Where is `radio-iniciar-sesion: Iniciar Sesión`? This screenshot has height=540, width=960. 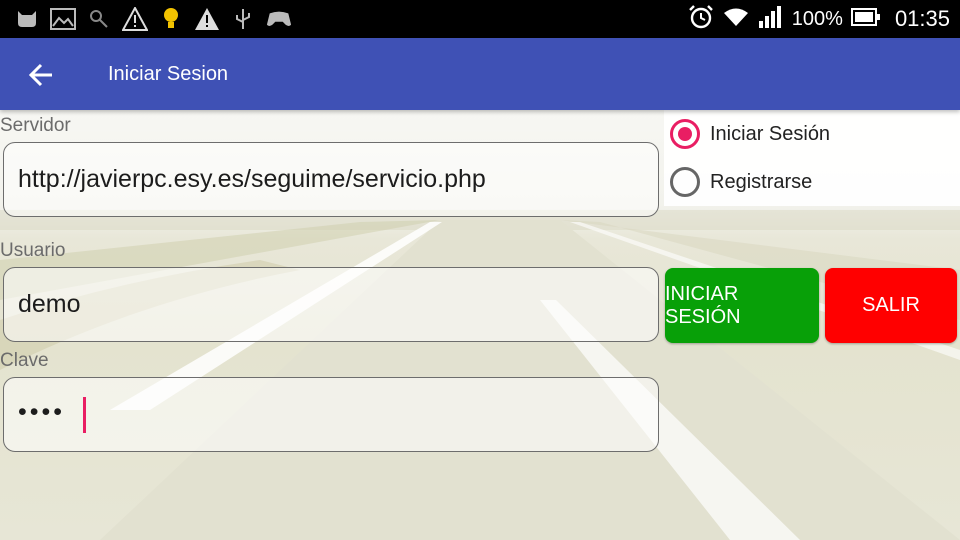
radio-iniciar-sesion: Iniciar Sesión is located at coordinates (750, 134).